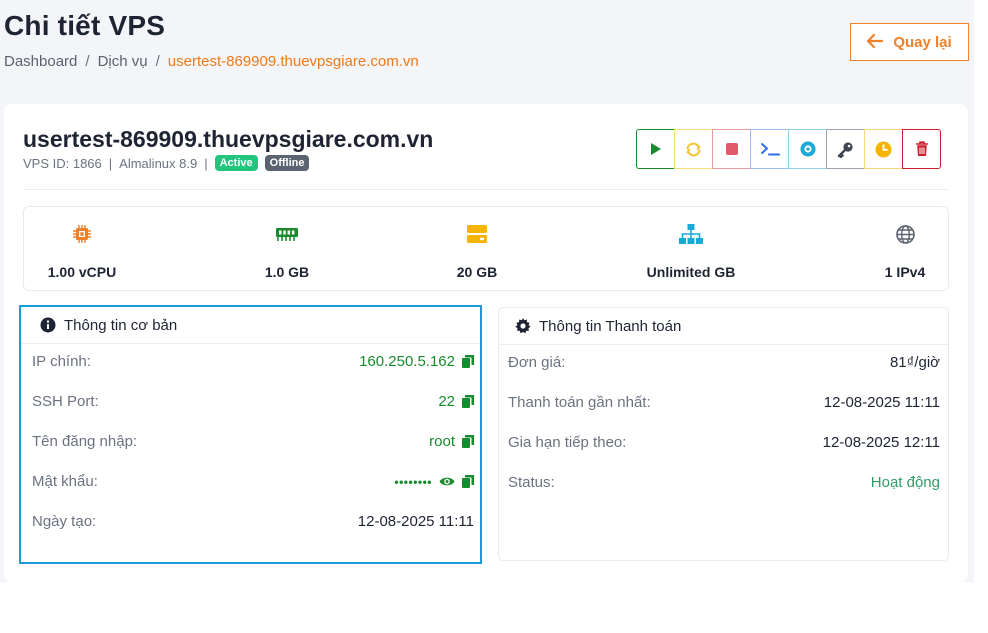 This screenshot has width=988, height=633. Describe the element at coordinates (447, 481) in the screenshot. I see `eye-icon` at that location.